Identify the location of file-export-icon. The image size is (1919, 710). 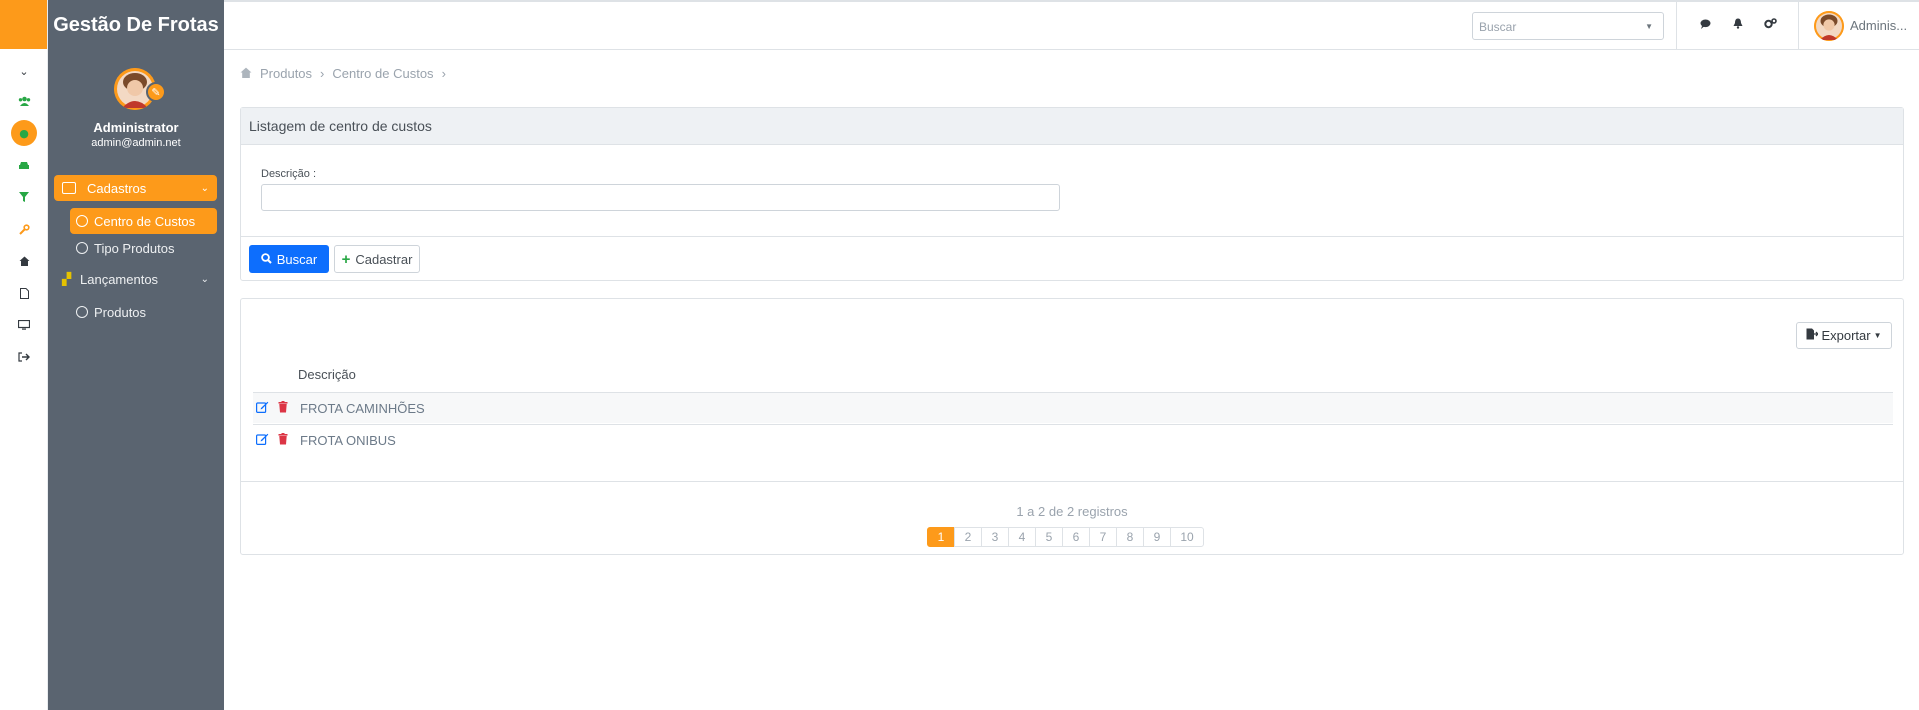
(1813, 335).